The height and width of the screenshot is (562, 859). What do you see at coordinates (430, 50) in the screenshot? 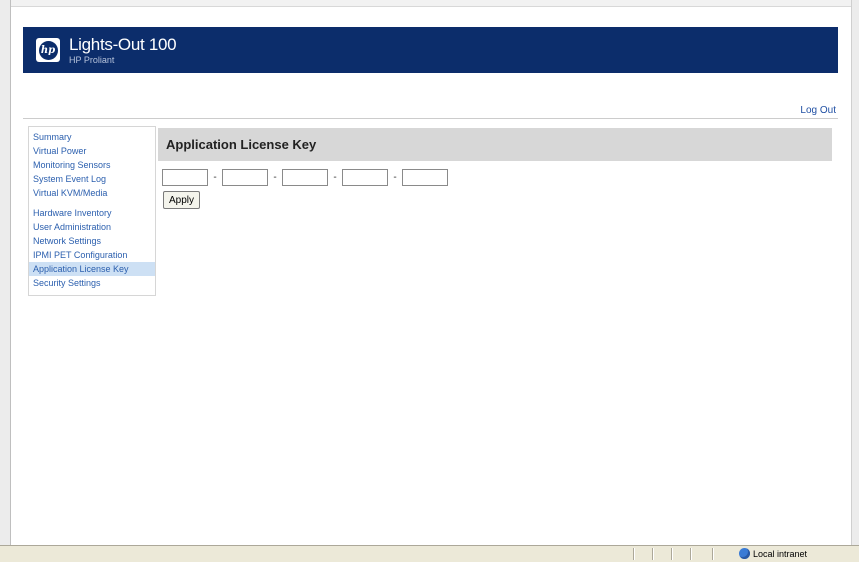
I see `header-banner: hp Lights-Out 100 HP Proliant` at bounding box center [430, 50].